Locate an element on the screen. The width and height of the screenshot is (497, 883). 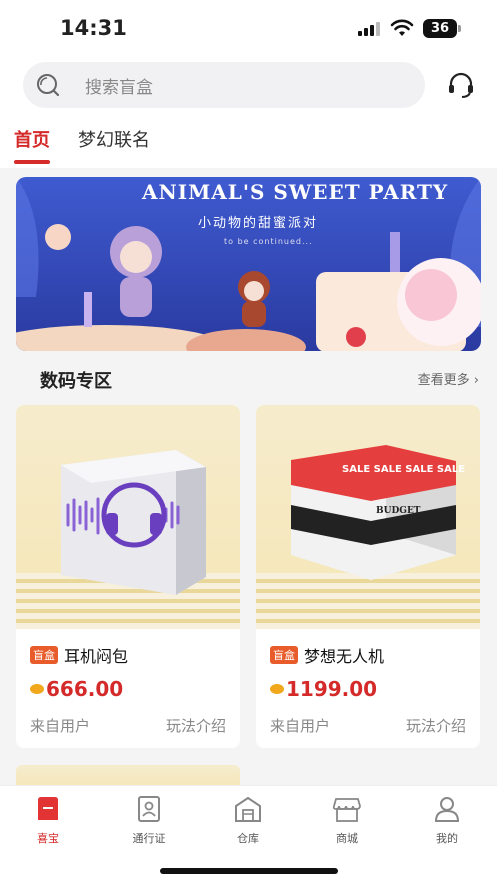
nav-label: 商城 is located at coordinates (347, 838).